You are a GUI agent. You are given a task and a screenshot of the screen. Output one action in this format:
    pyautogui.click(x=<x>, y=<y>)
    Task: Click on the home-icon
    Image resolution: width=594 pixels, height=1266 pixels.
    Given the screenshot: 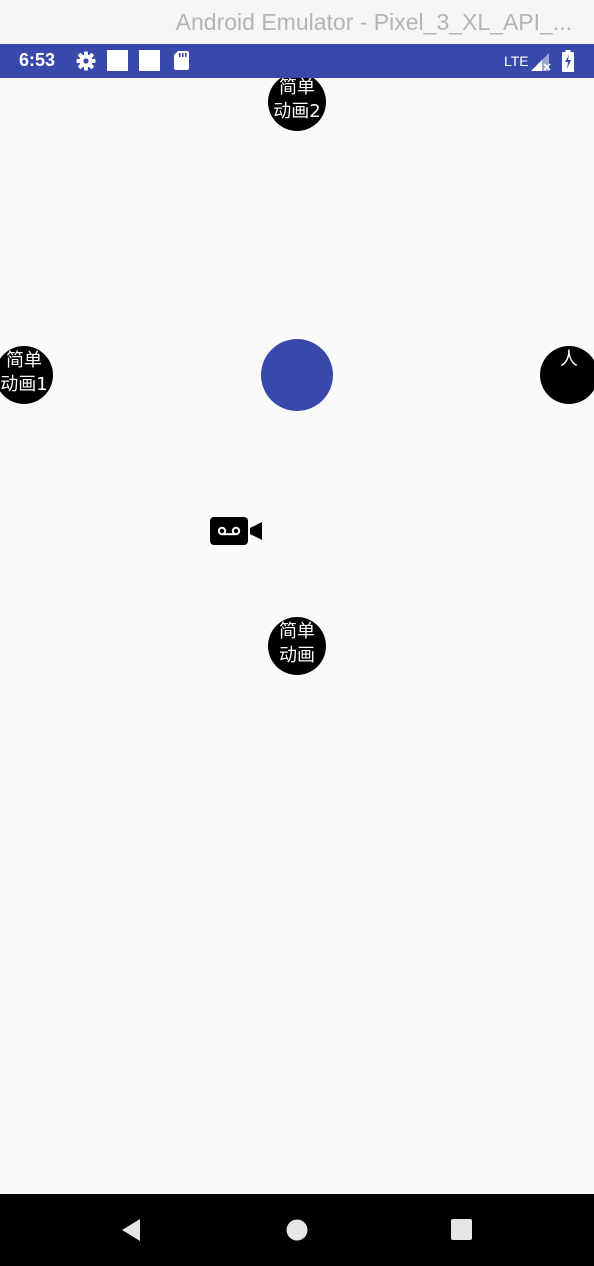 What is the action you would take?
    pyautogui.click(x=297, y=1230)
    